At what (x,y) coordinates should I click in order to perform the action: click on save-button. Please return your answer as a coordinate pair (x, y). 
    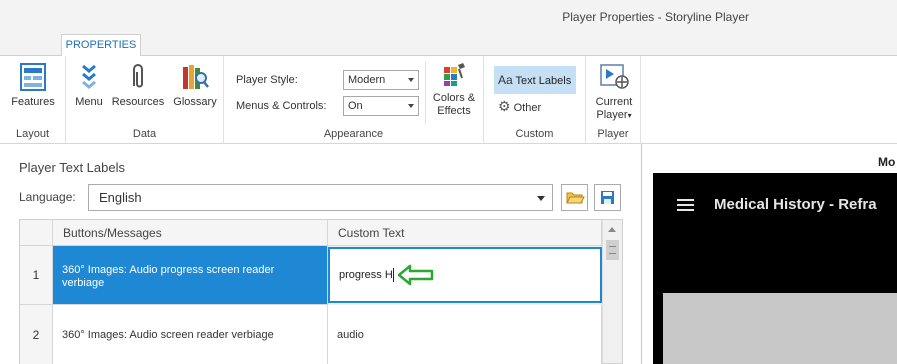
    Looking at the image, I should click on (607, 197).